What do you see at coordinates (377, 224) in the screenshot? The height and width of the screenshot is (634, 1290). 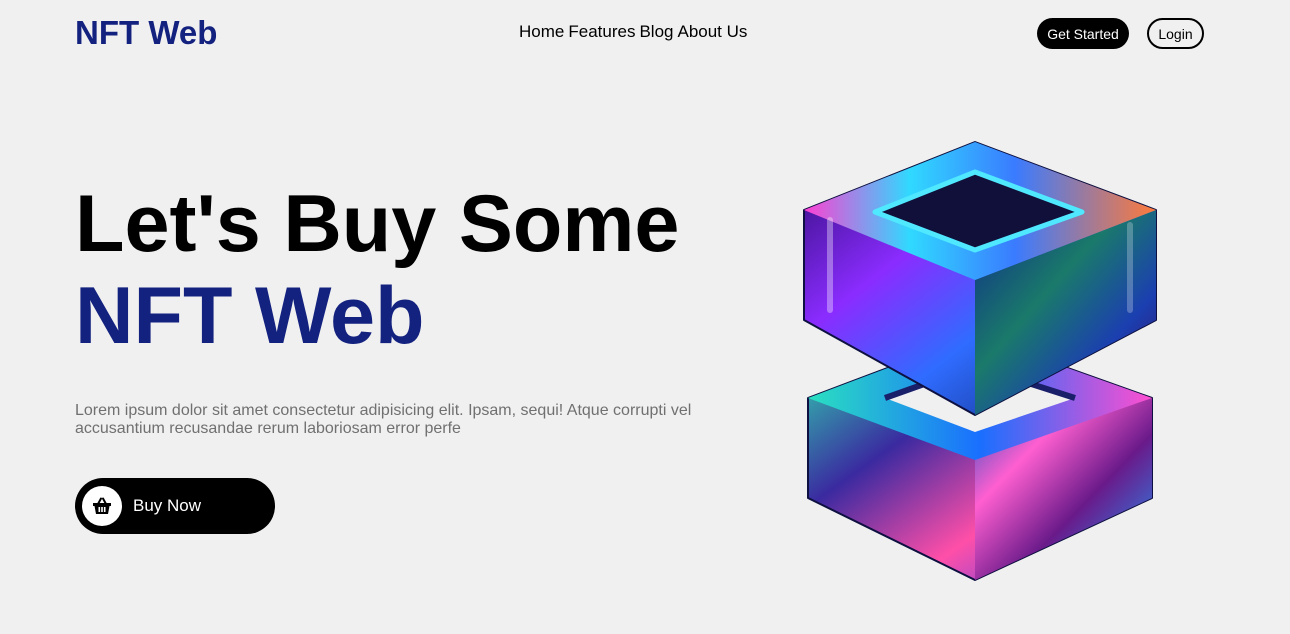 I see `hero-title-line1: Let's Buy Some` at bounding box center [377, 224].